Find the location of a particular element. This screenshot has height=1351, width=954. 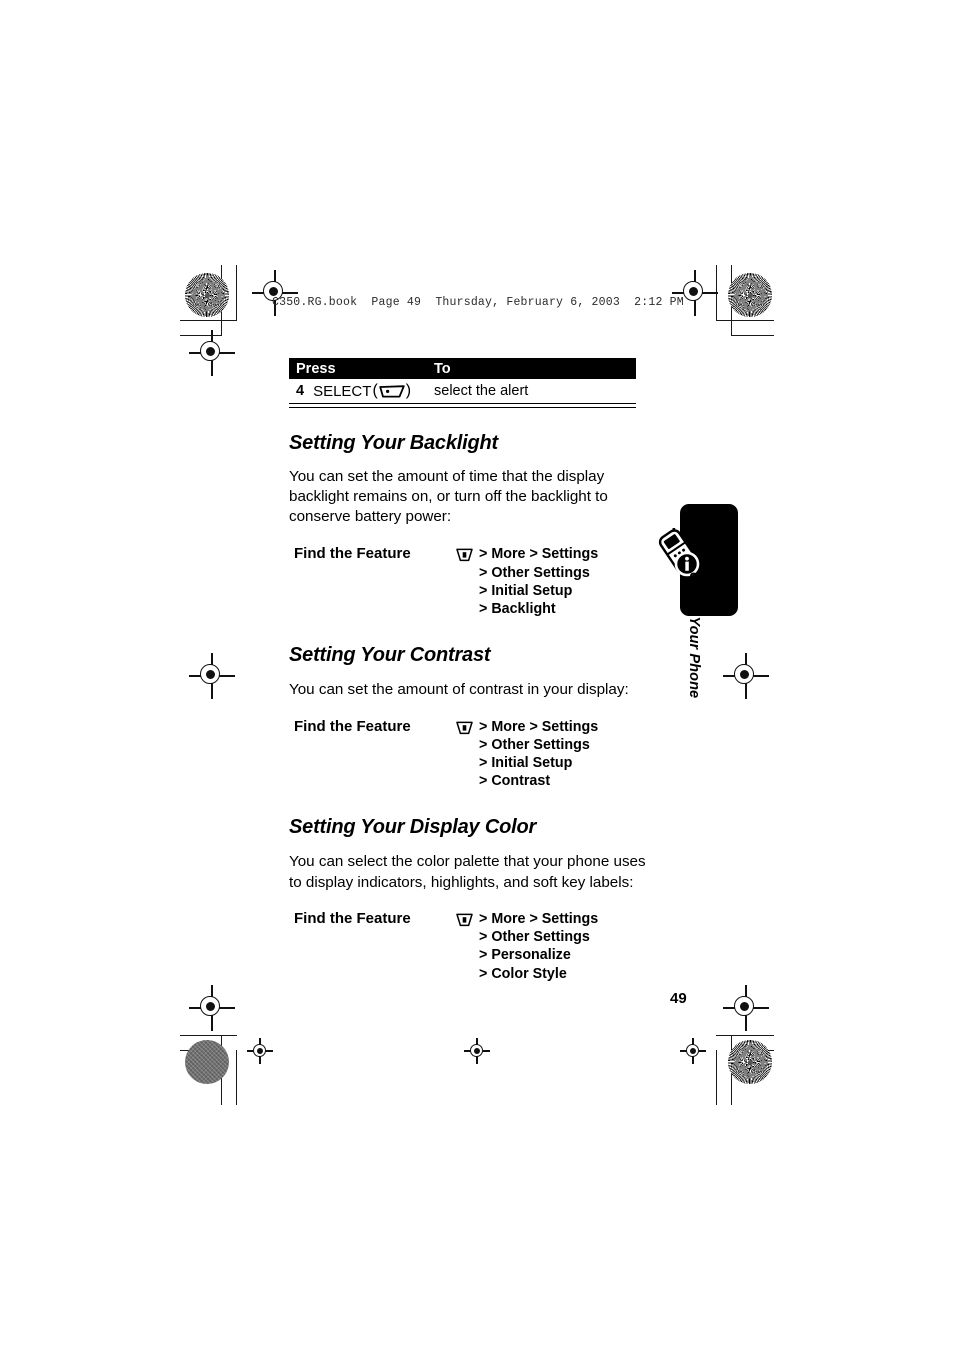

section-heading: Setting Your Contrast is located at coordinates (390, 655).